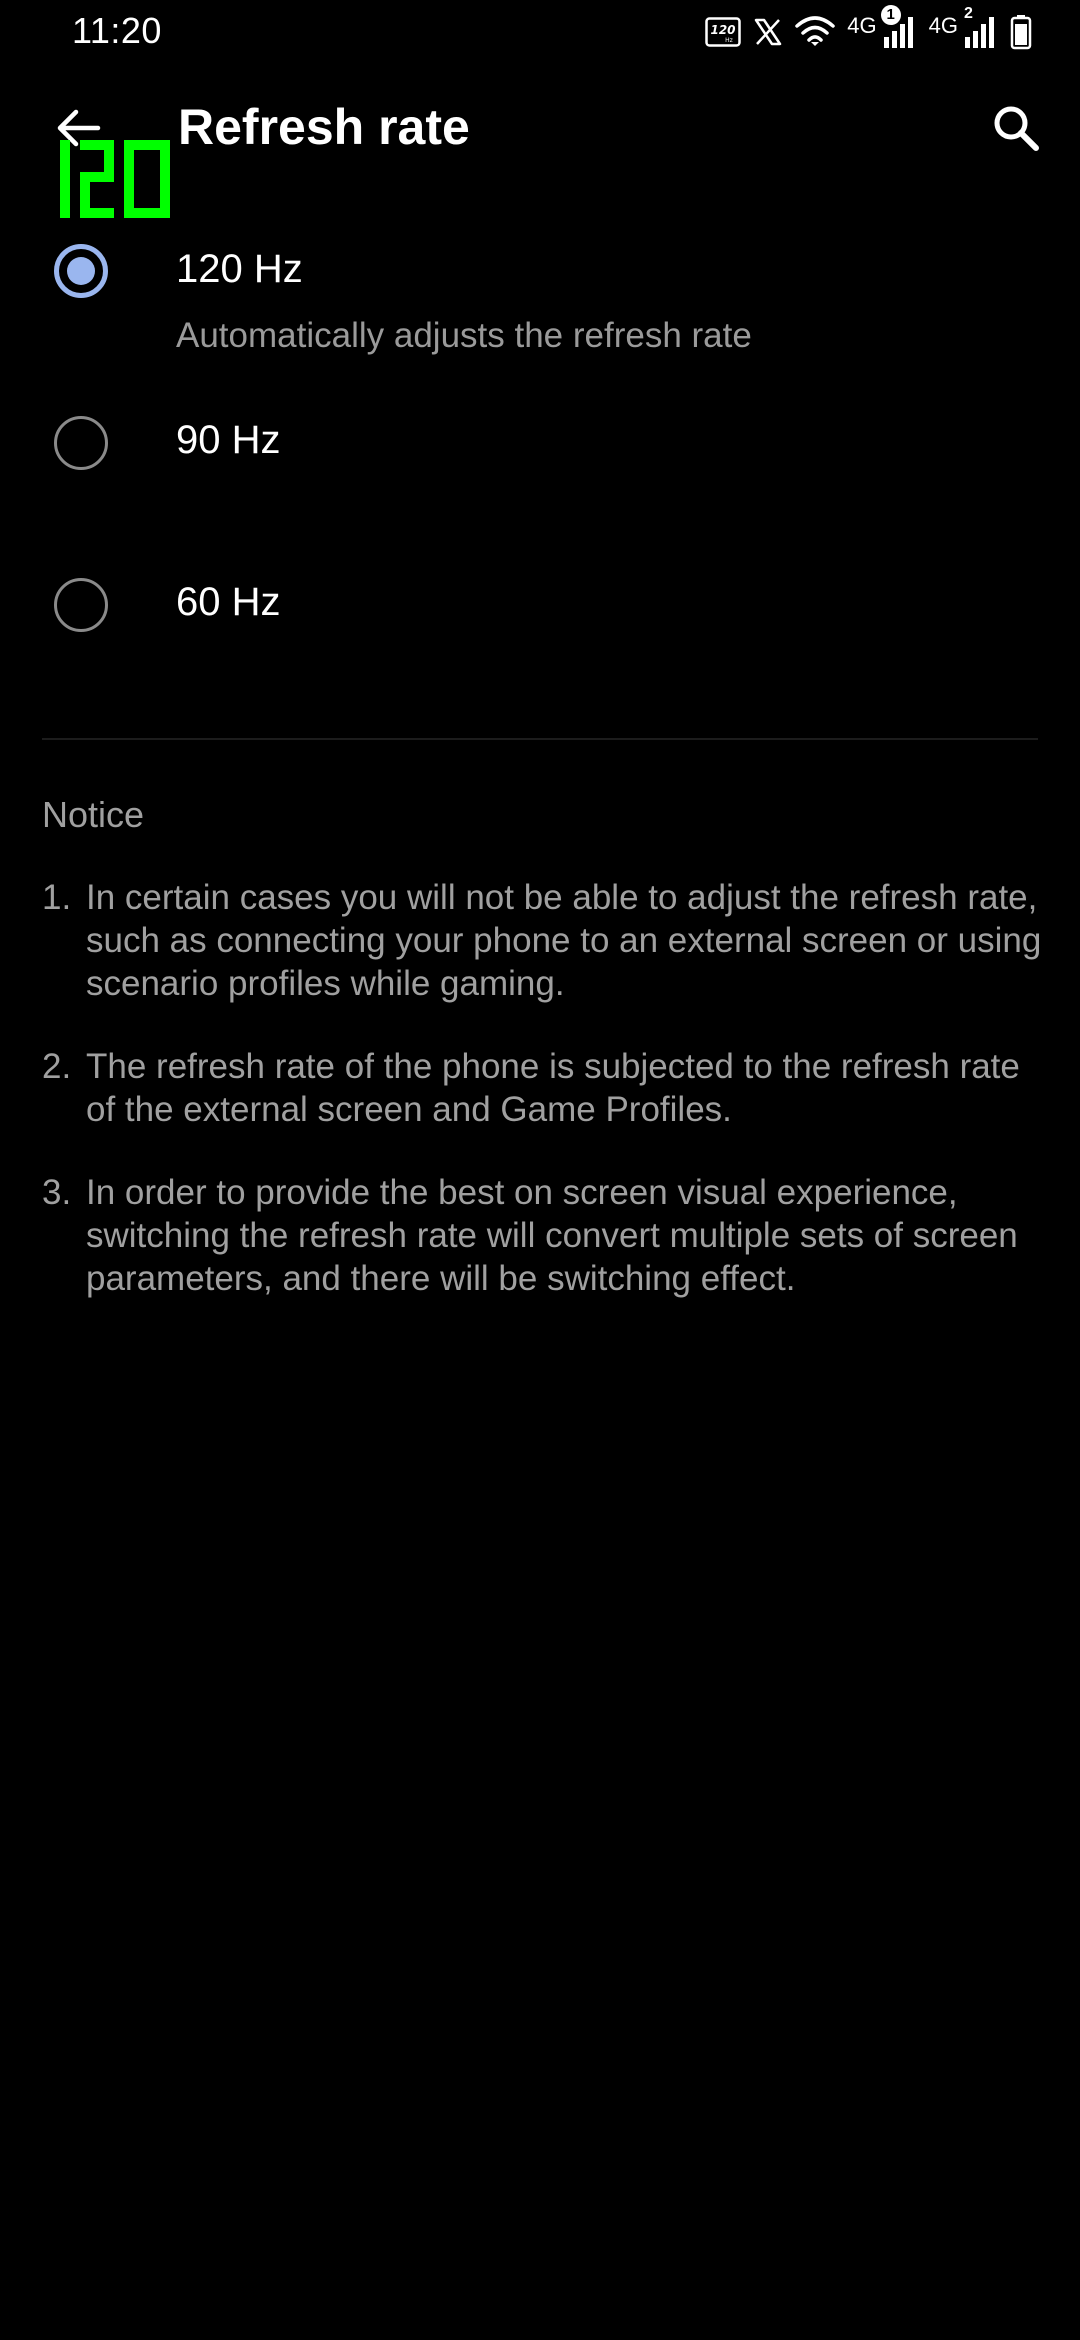 This screenshot has height=2340, width=1080. I want to click on option-label: 60 Hz, so click(228, 602).